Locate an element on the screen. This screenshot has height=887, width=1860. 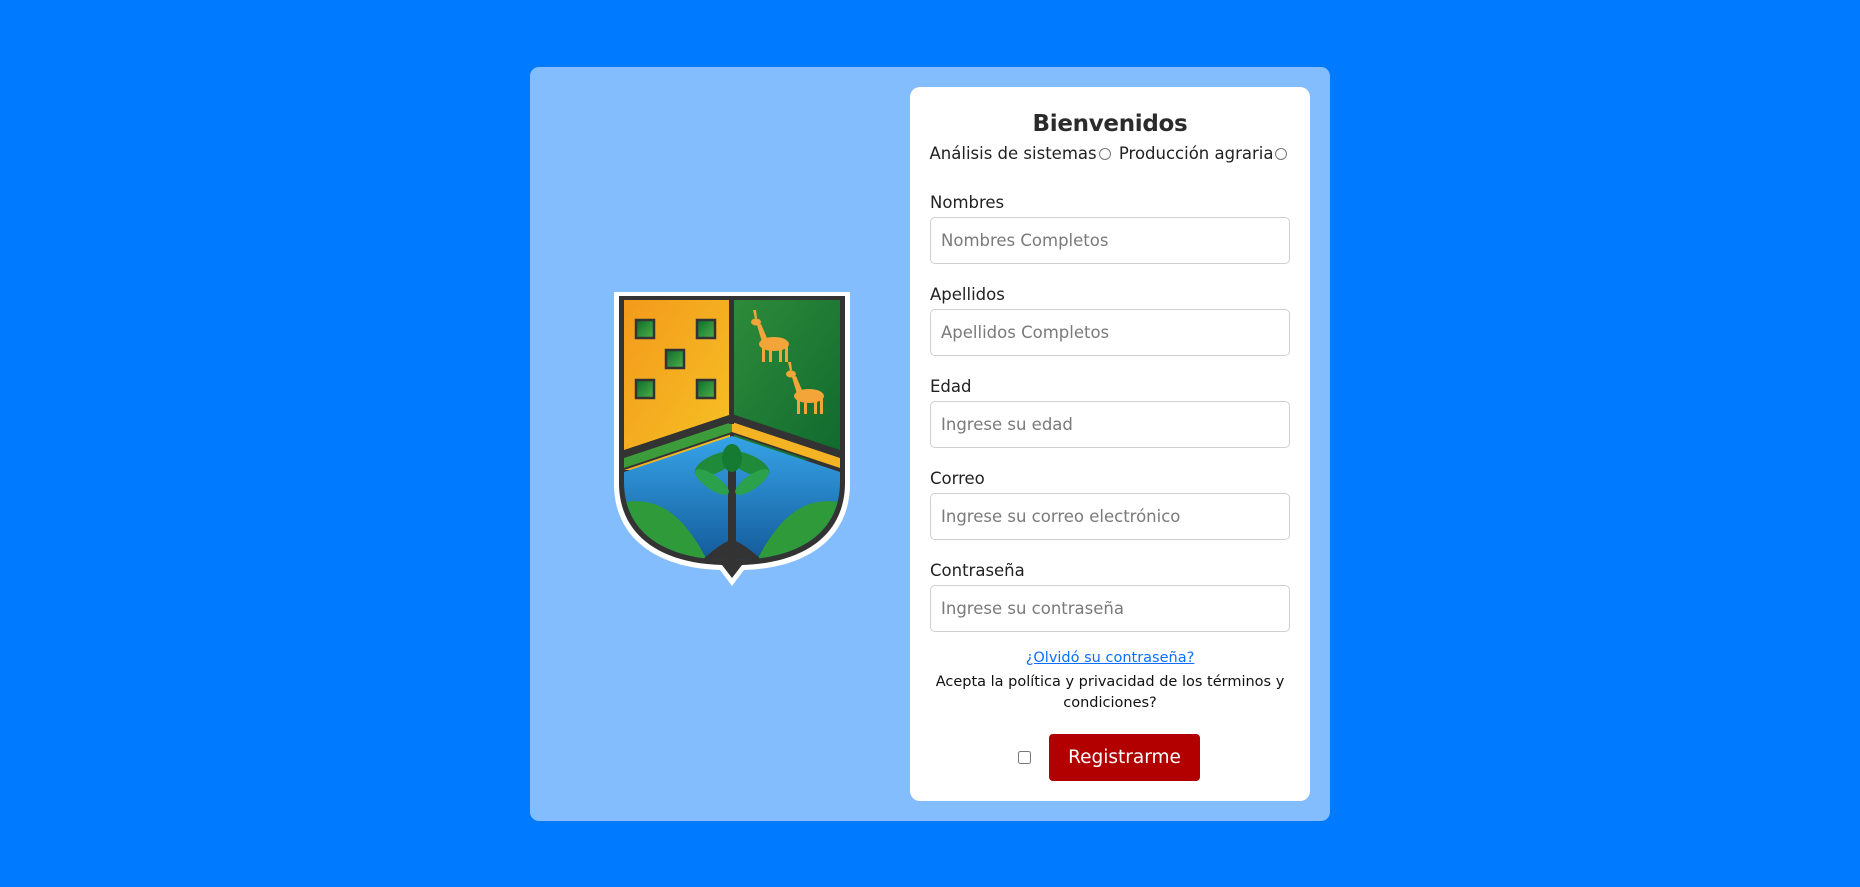
program-option-agraria: Producción agraria is located at coordinates (1205, 153).